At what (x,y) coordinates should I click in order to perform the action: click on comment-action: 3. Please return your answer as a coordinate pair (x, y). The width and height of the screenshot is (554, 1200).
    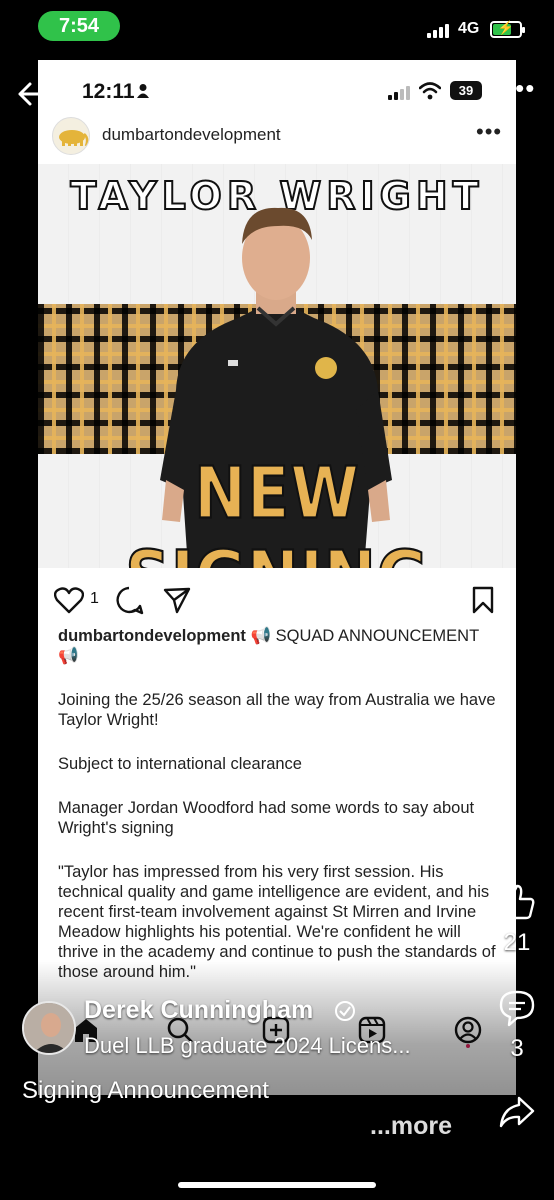
    Looking at the image, I should click on (517, 1025).